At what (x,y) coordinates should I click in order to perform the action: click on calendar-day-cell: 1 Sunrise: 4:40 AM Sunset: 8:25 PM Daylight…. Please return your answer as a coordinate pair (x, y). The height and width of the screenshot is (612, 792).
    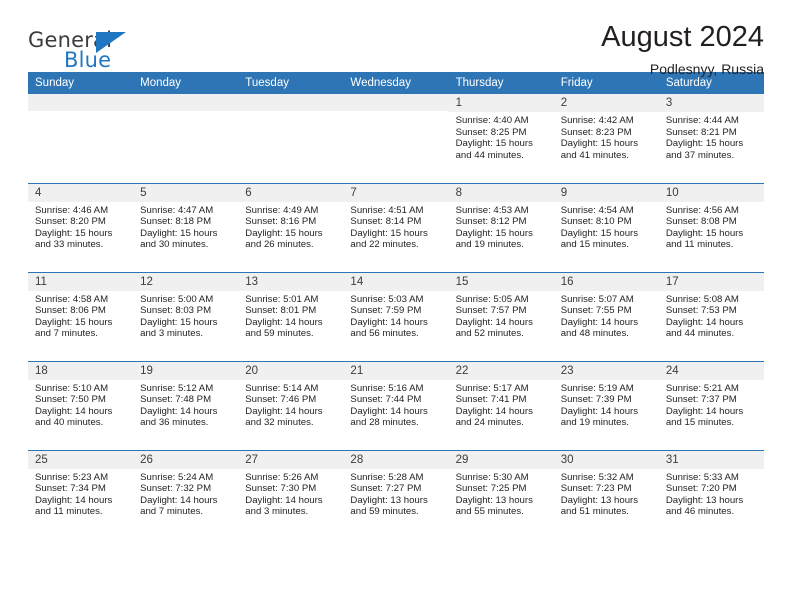
    Looking at the image, I should click on (501, 138).